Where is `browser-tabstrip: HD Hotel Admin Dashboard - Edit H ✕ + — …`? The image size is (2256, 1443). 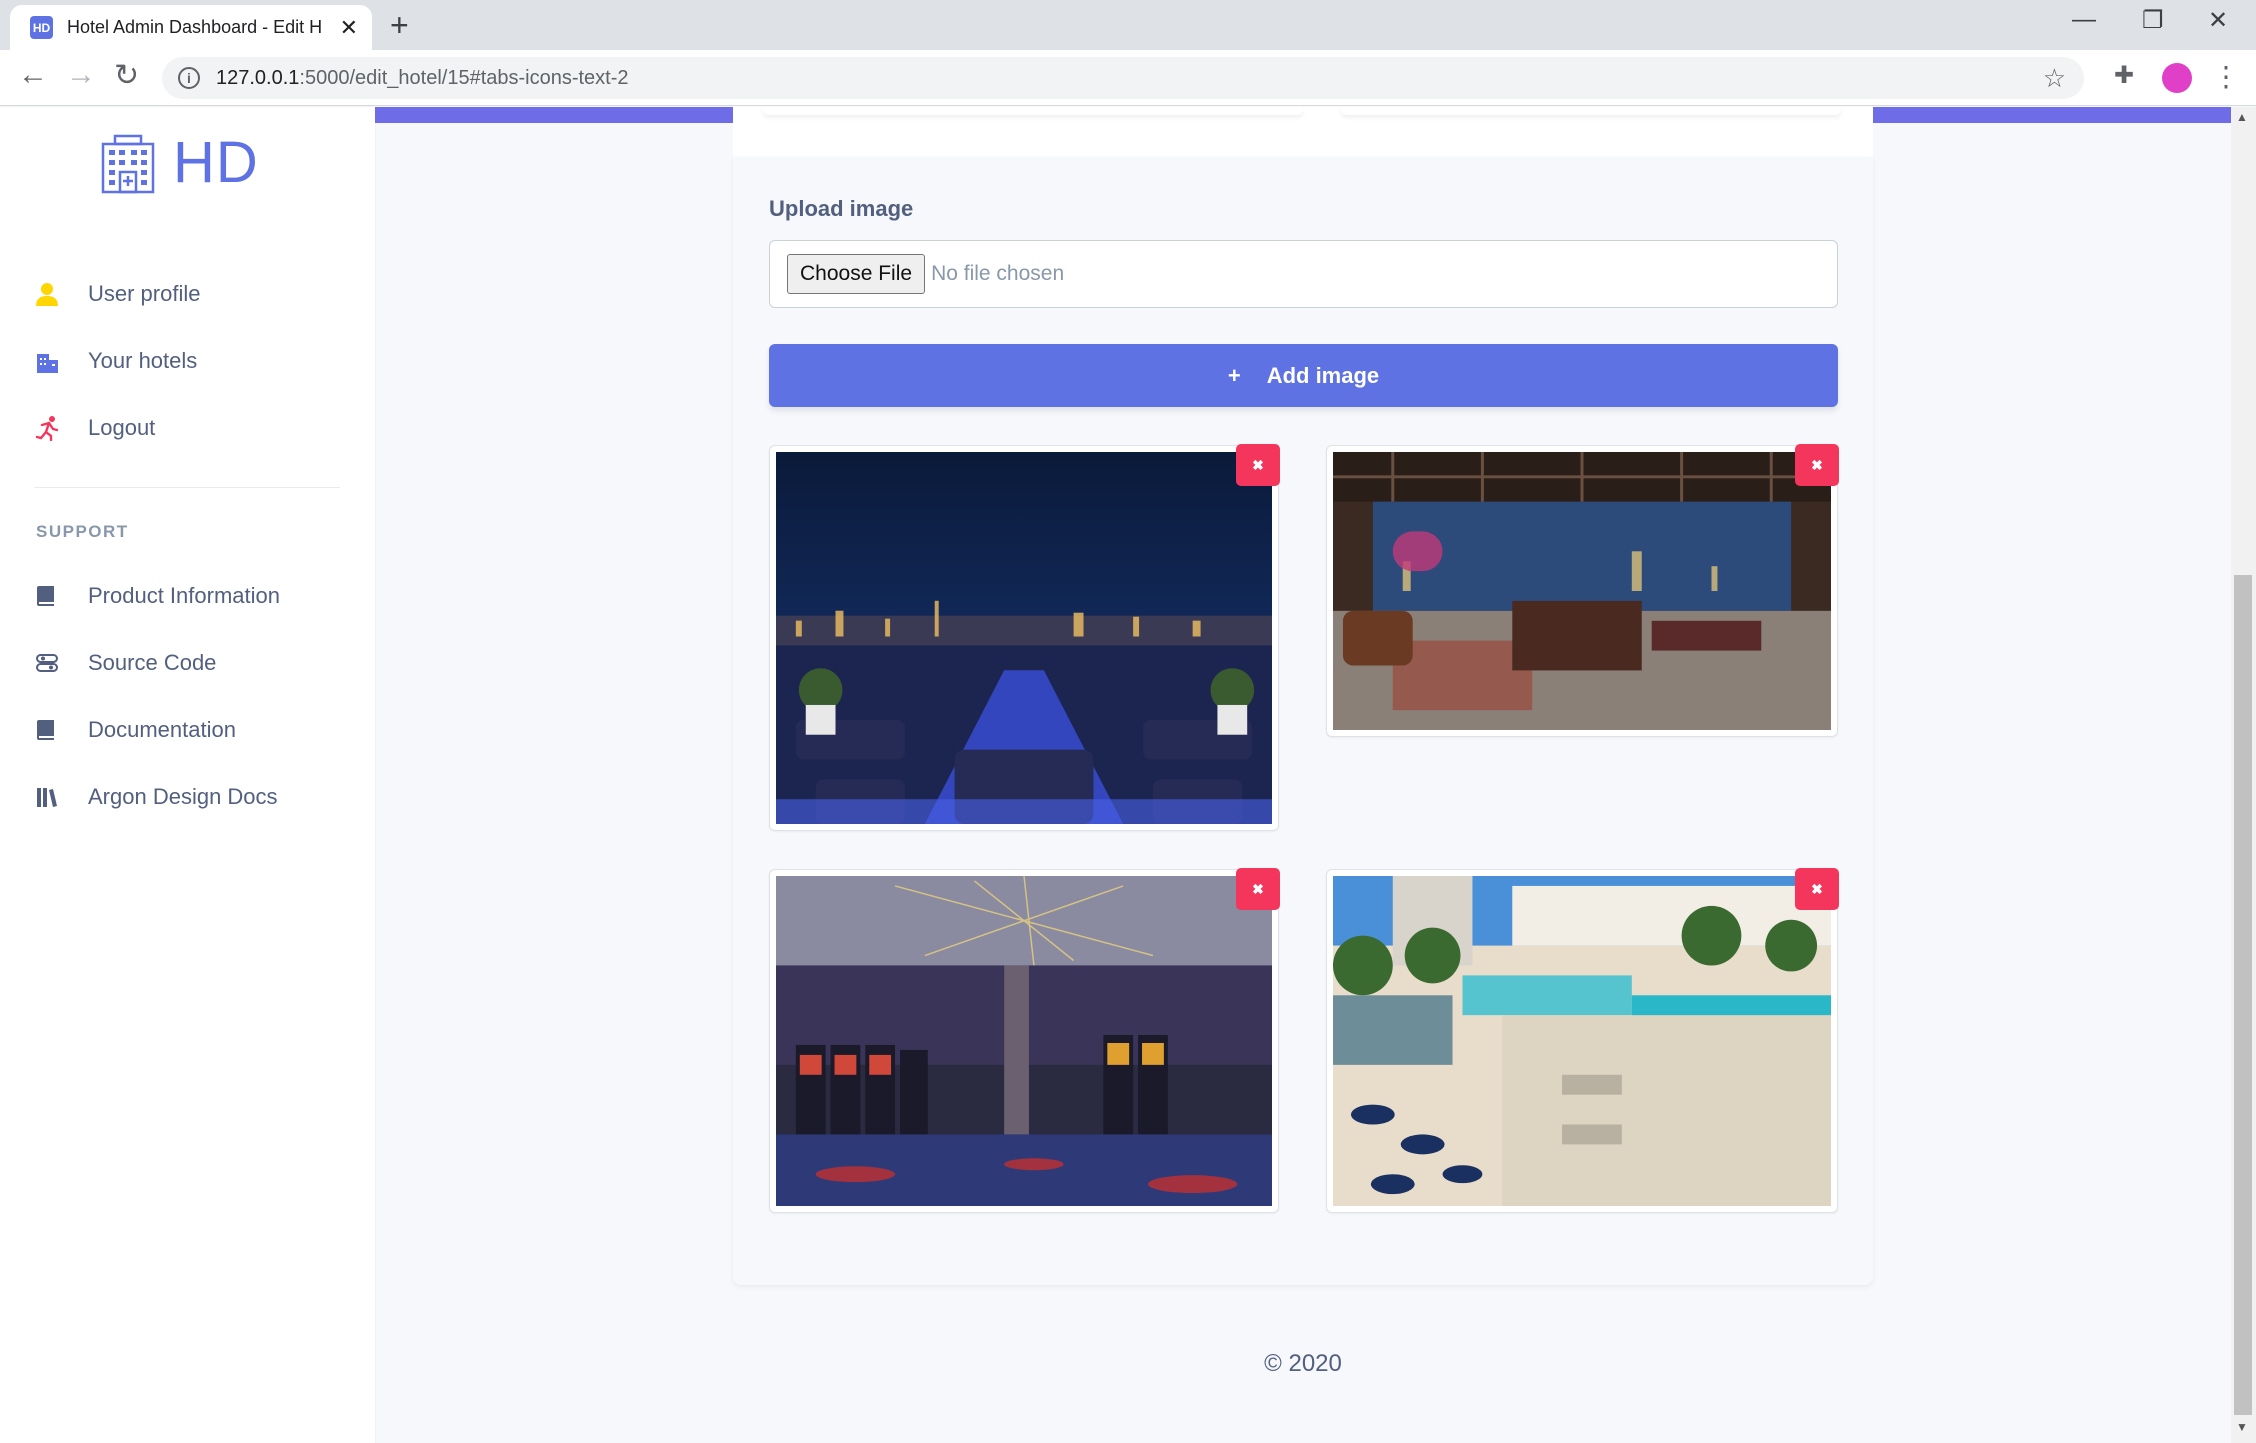
browser-tabstrip: HD Hotel Admin Dashboard - Edit H ✕ + — … is located at coordinates (1128, 25).